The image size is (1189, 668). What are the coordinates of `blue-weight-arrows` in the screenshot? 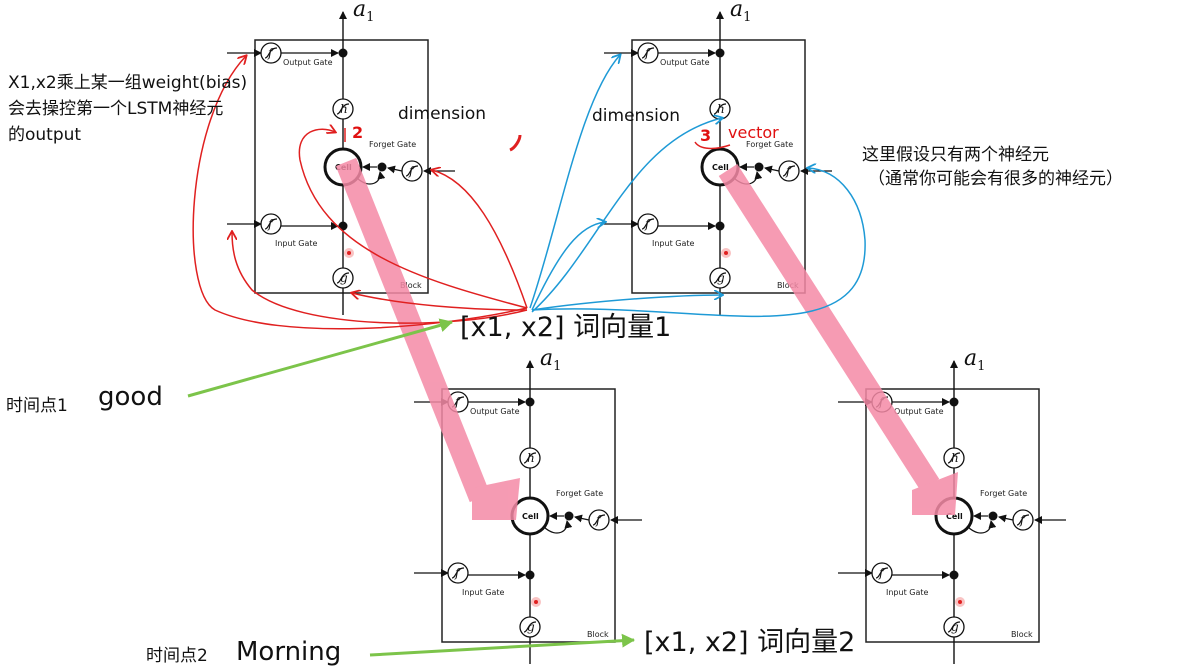 It's located at (697, 186).